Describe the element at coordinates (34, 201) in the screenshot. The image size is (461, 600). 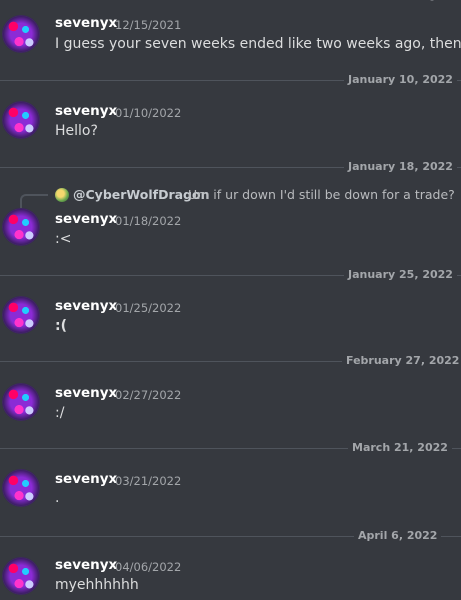
I see `reply-connector` at that location.